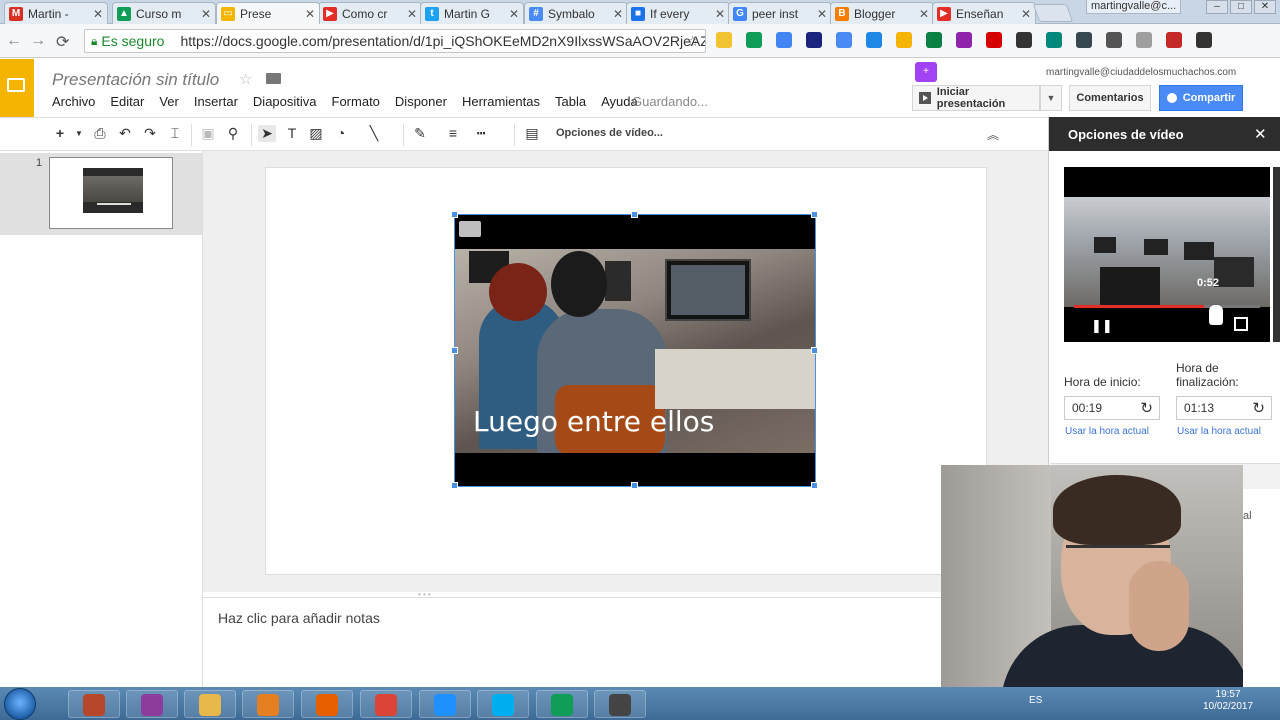 This screenshot has width=1280, height=720. What do you see at coordinates (208, 133) in the screenshot?
I see `fit-icon: ▣` at bounding box center [208, 133].